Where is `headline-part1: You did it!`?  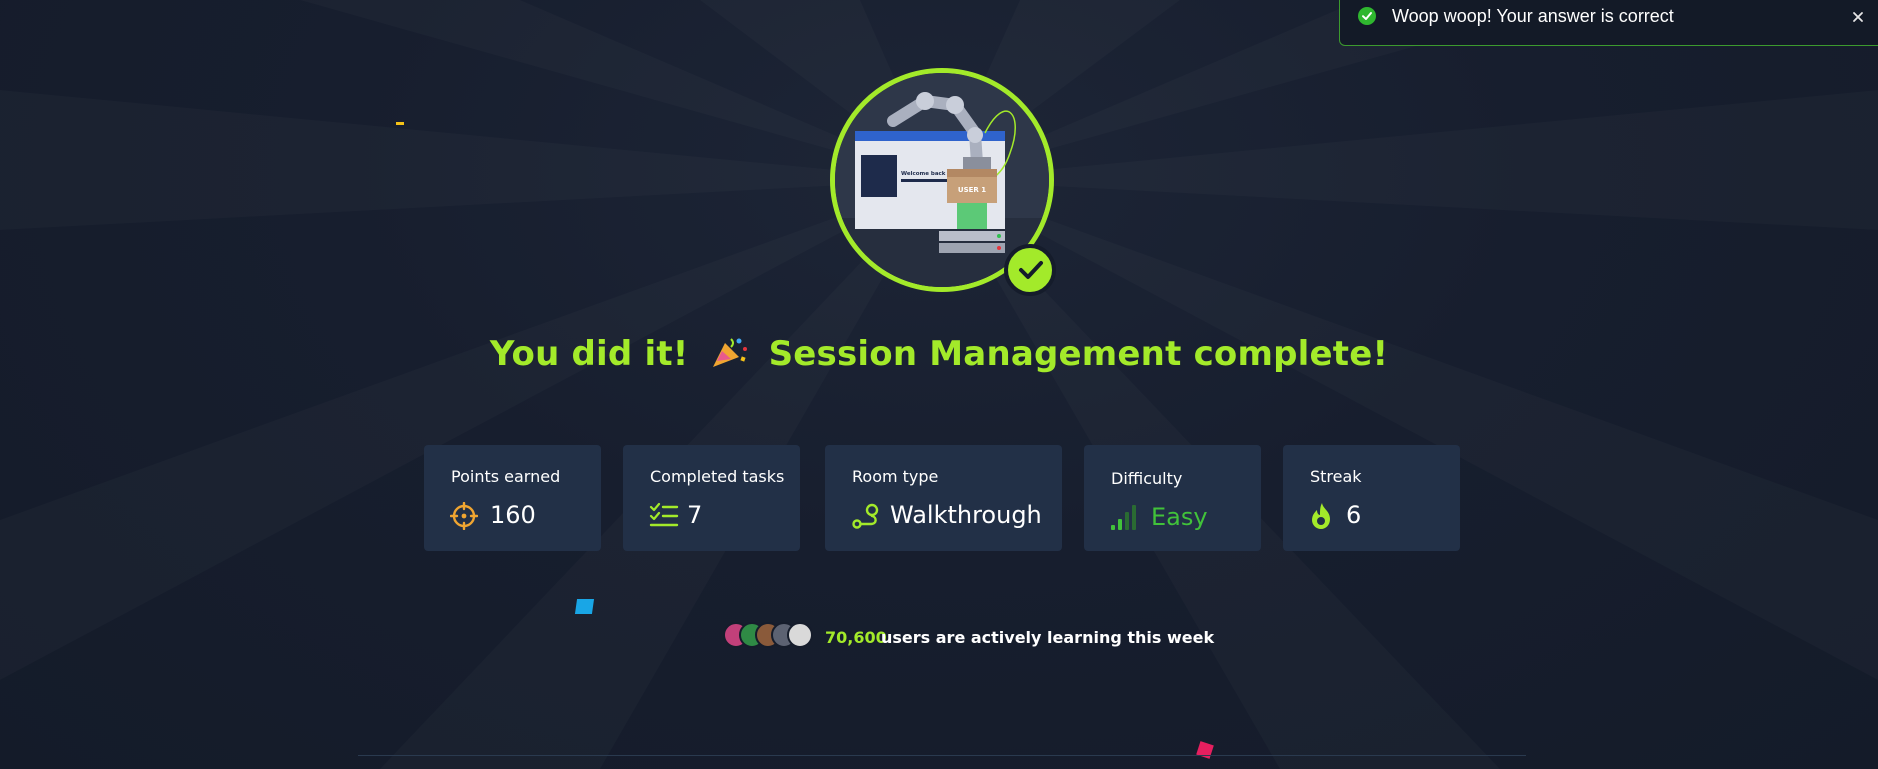 headline-part1: You did it! is located at coordinates (589, 354).